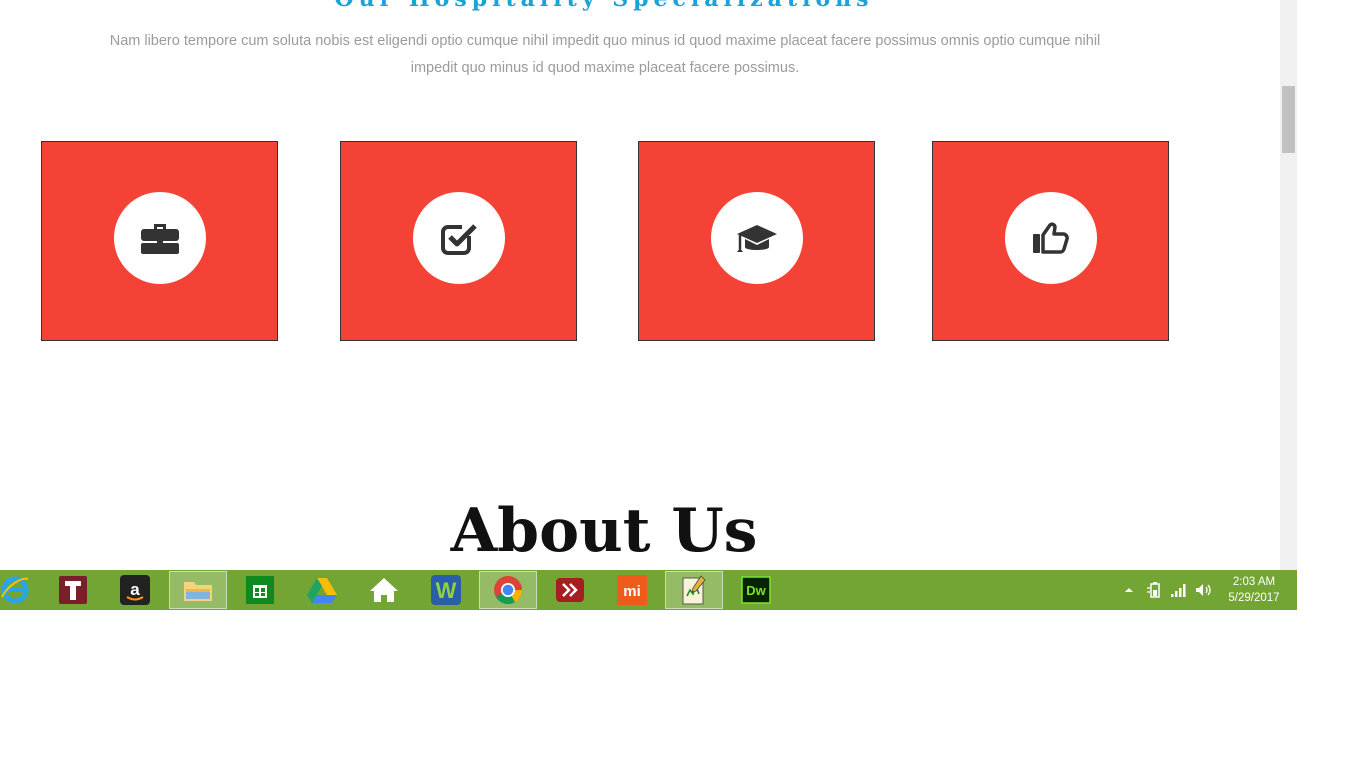  I want to click on clock-date: 5/29/2017, so click(1254, 598).